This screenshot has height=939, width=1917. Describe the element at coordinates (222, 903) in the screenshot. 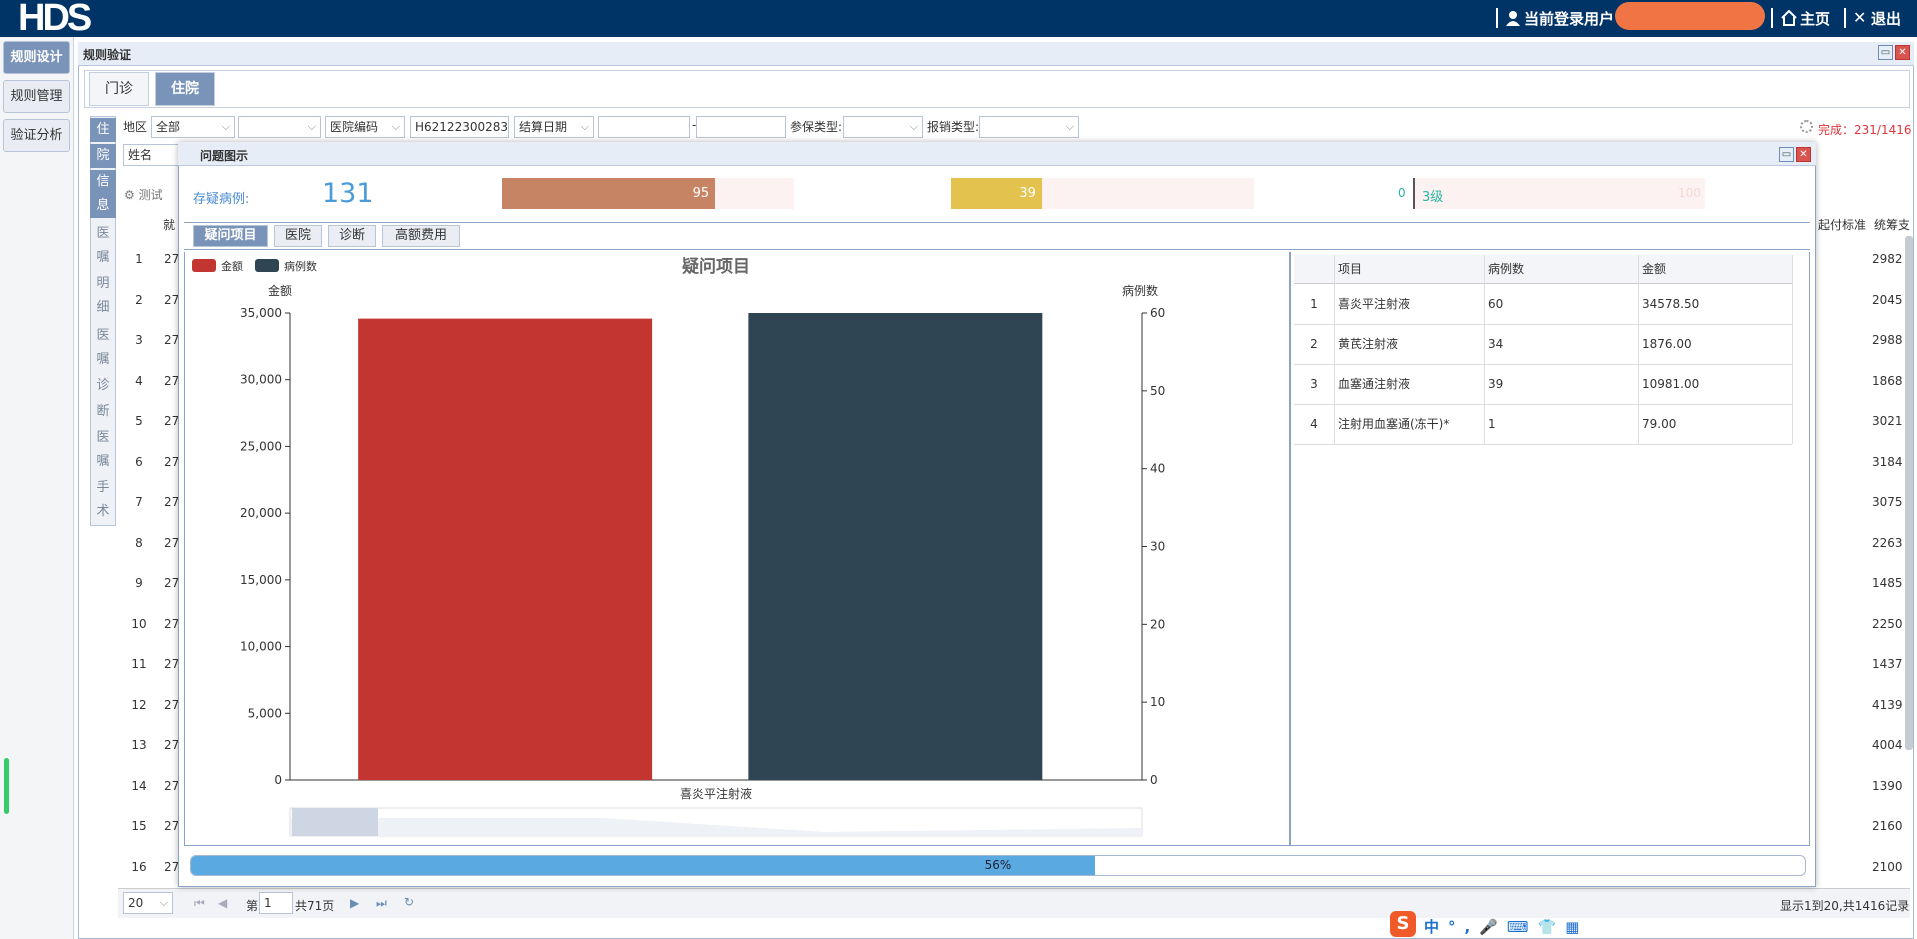

I see `prev-page-icon: ◀` at that location.